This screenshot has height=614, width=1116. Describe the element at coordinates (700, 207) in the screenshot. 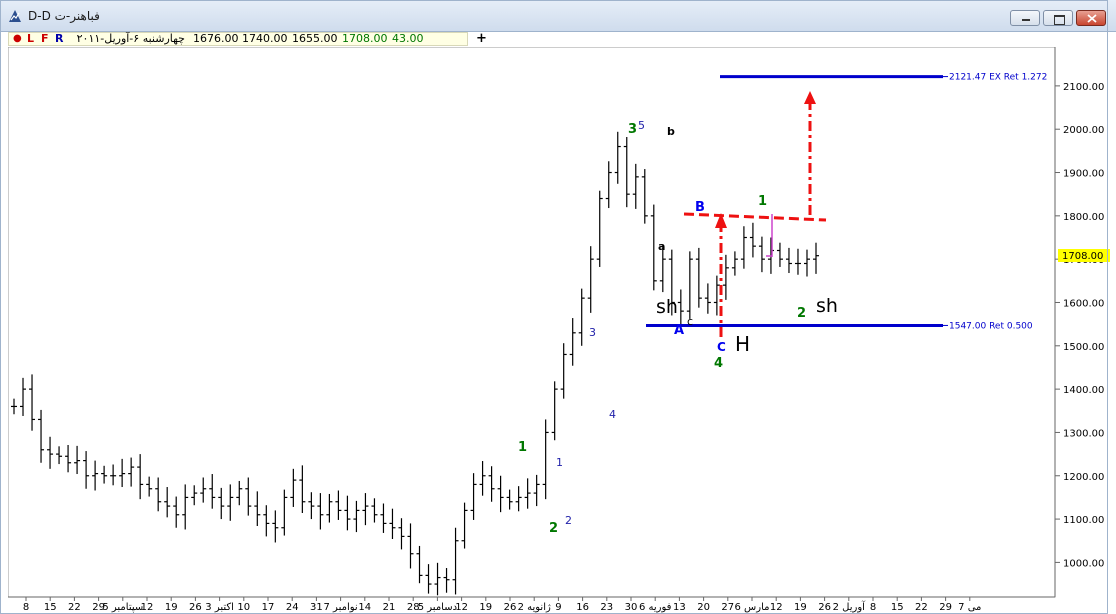

I see `abc-label: B` at that location.